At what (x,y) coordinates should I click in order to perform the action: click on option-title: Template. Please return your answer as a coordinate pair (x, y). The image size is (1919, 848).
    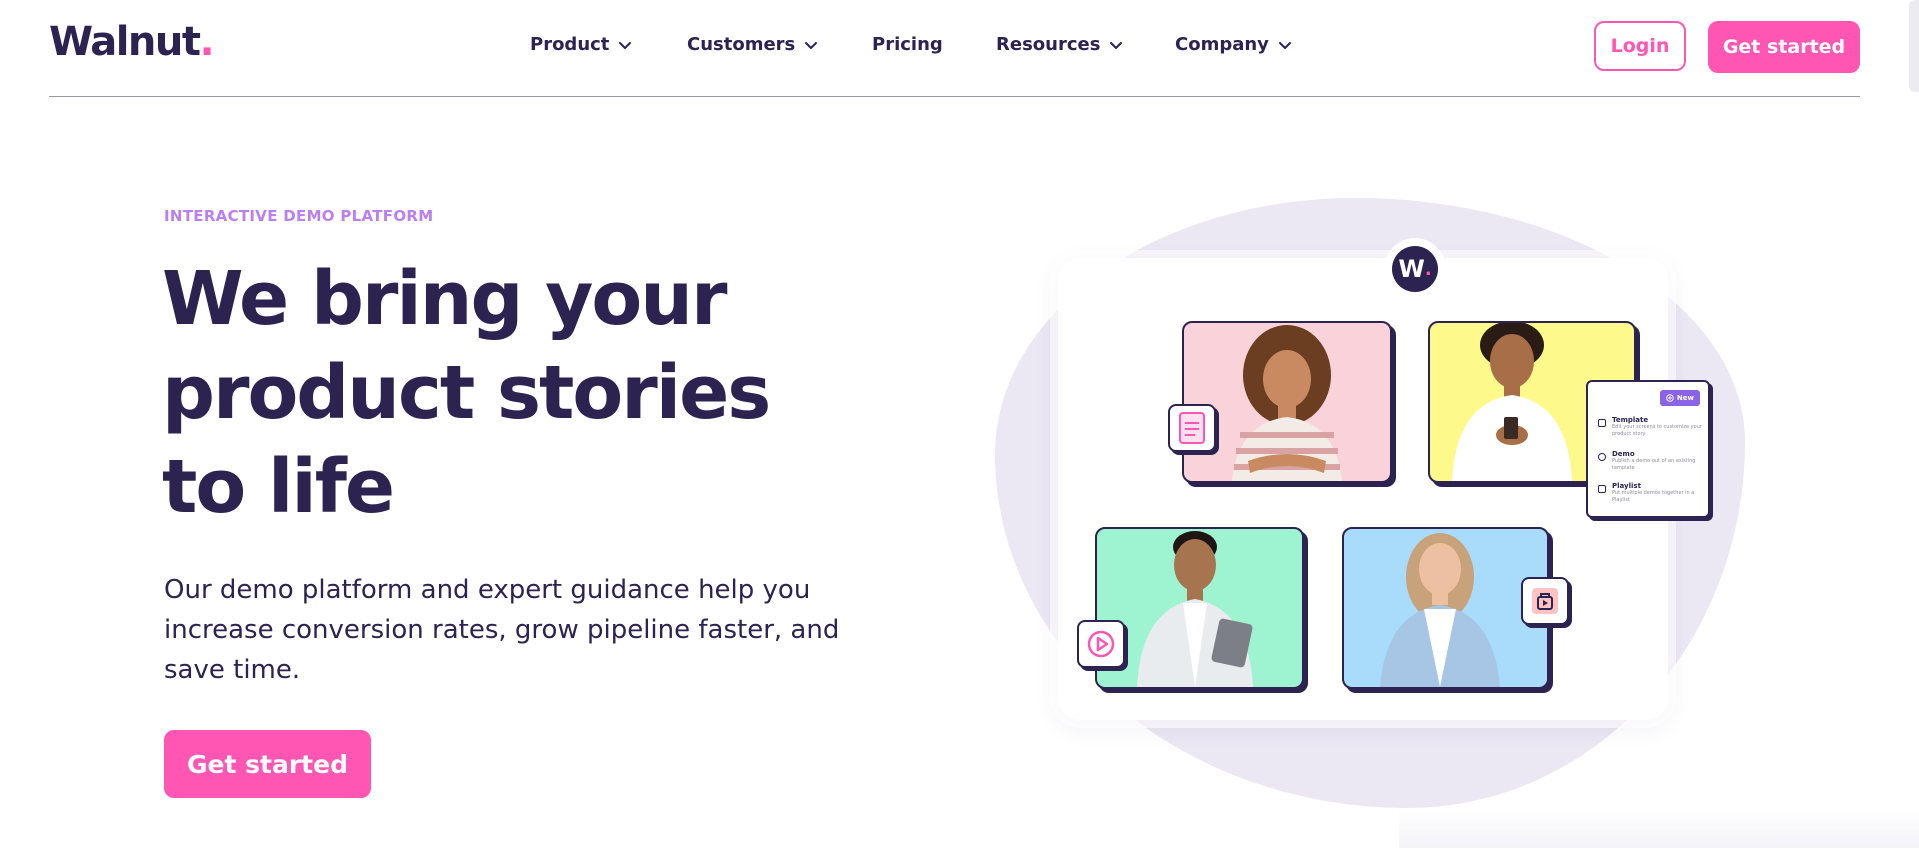
    Looking at the image, I should click on (1630, 420).